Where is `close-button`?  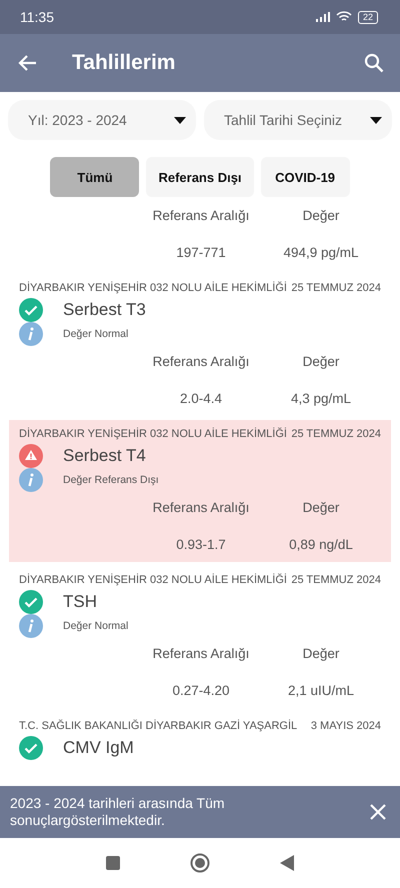
close-button is located at coordinates (378, 812).